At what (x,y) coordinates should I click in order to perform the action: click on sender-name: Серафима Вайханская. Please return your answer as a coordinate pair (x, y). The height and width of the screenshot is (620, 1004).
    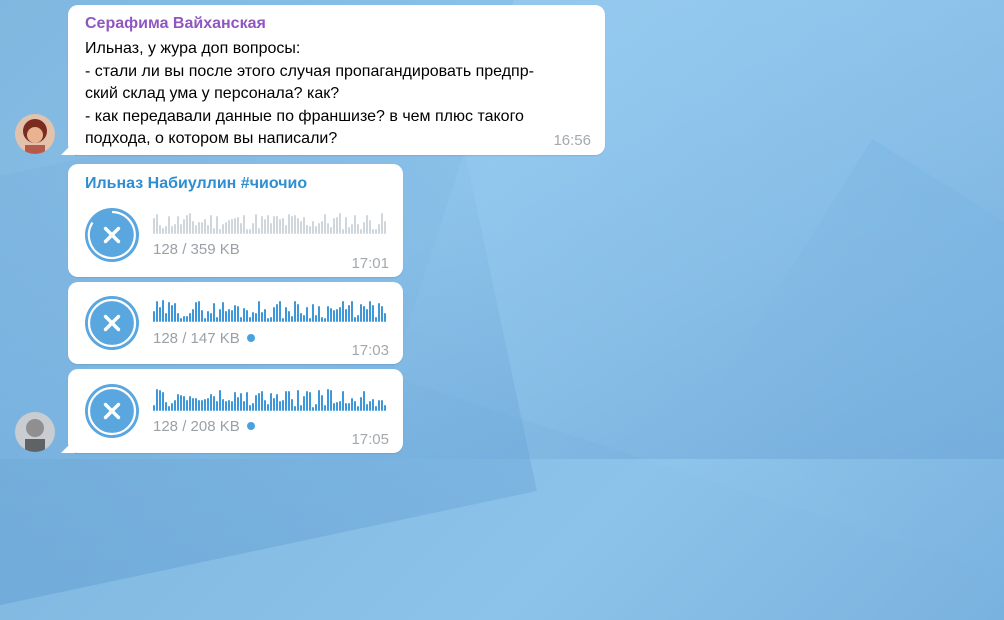
    Looking at the image, I should click on (175, 24).